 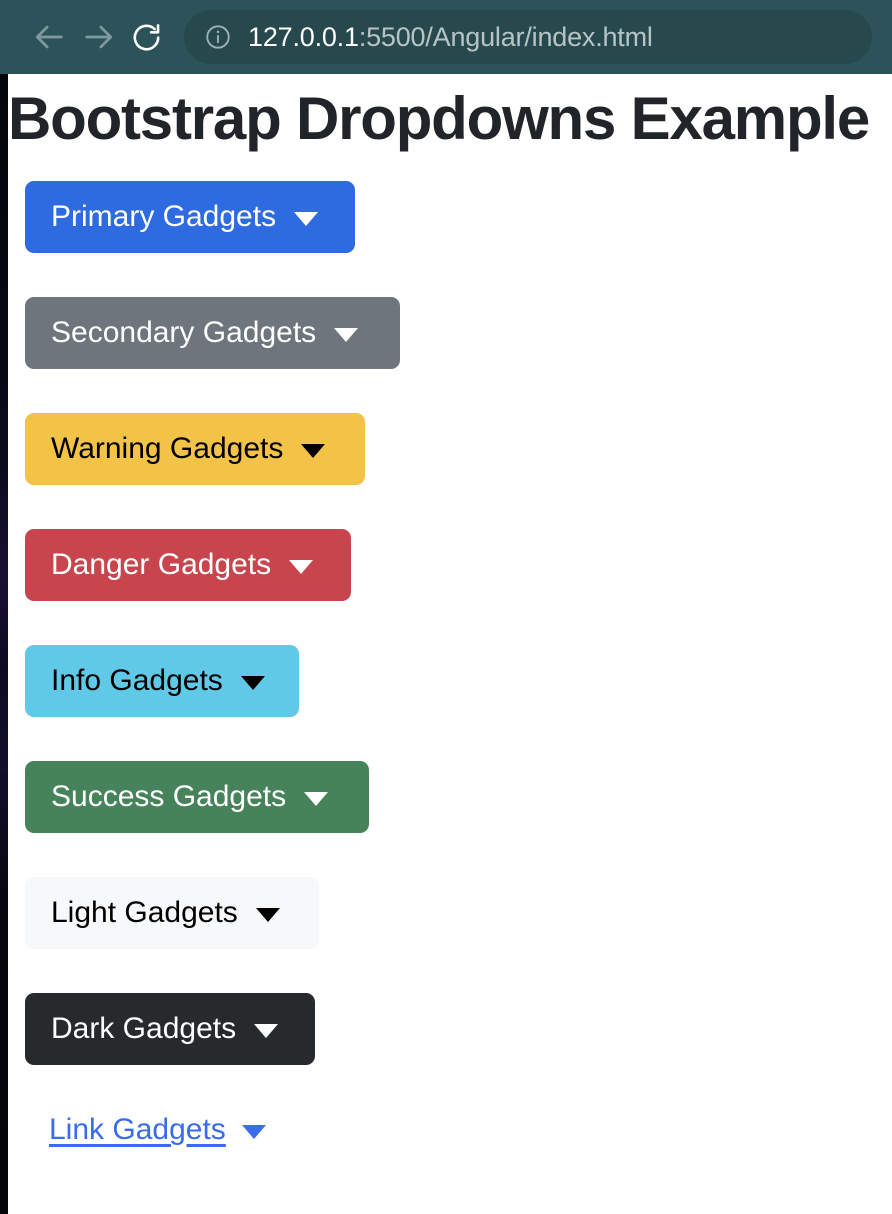 What do you see at coordinates (169, 797) in the screenshot?
I see `dropdown-label: Success Gadgets` at bounding box center [169, 797].